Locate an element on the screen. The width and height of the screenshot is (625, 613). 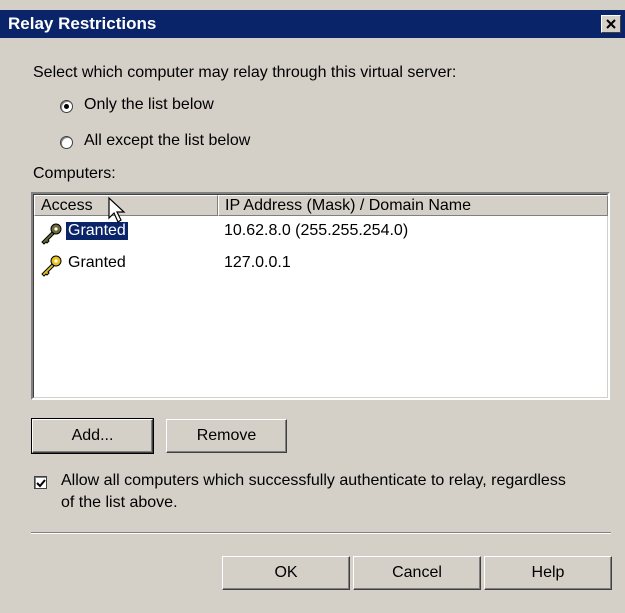
row-ip: 10.62.8.0 (255.255.254.0) is located at coordinates (316, 230).